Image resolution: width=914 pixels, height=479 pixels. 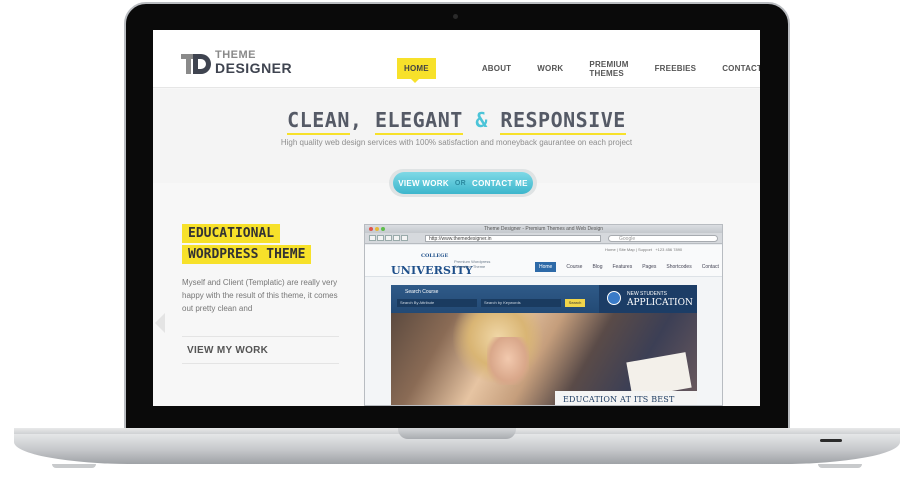 What do you see at coordinates (550, 68) in the screenshot?
I see `nav-work: WORK` at bounding box center [550, 68].